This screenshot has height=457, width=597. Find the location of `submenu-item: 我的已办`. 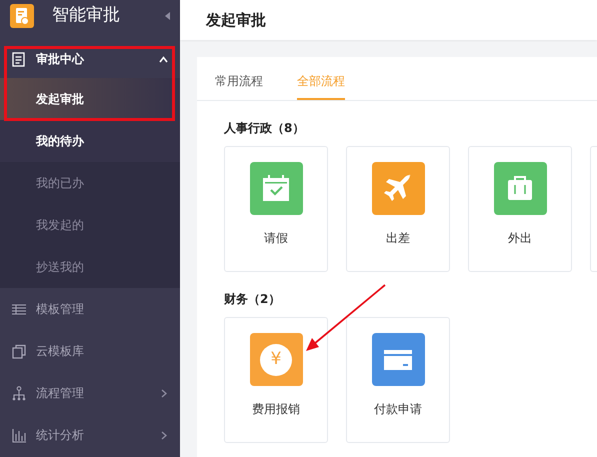

submenu-item: 我的已办 is located at coordinates (90, 183).